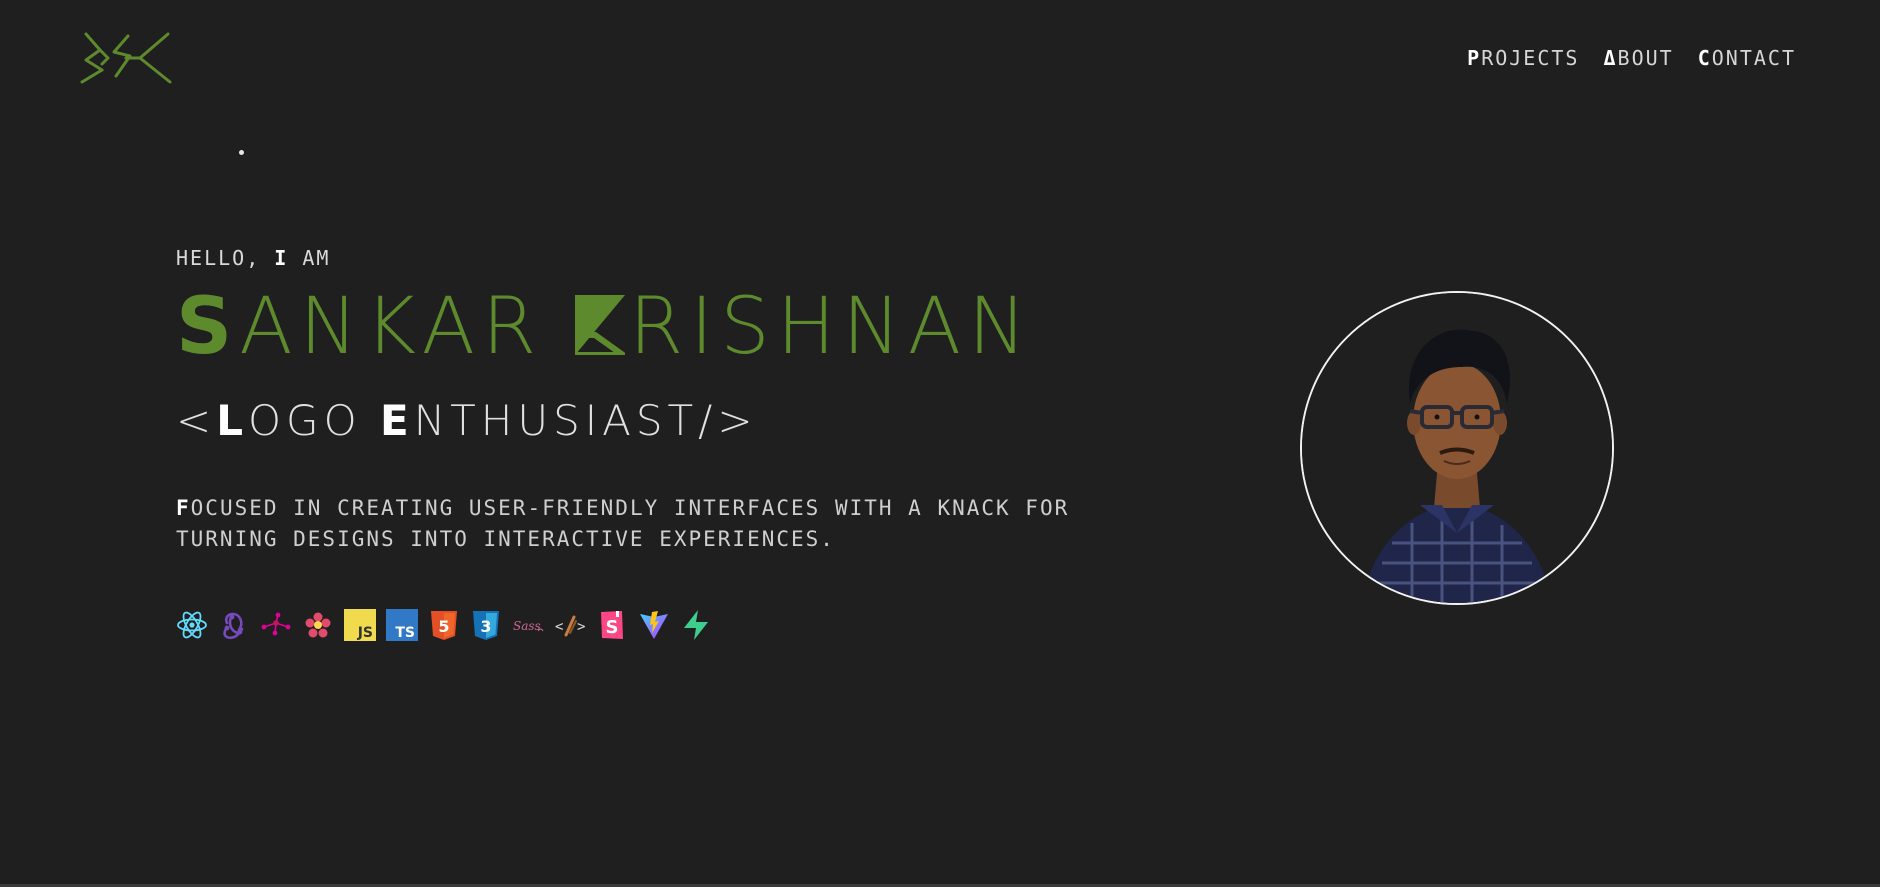 The height and width of the screenshot is (887, 1880). I want to click on react-icon, so click(192, 625).